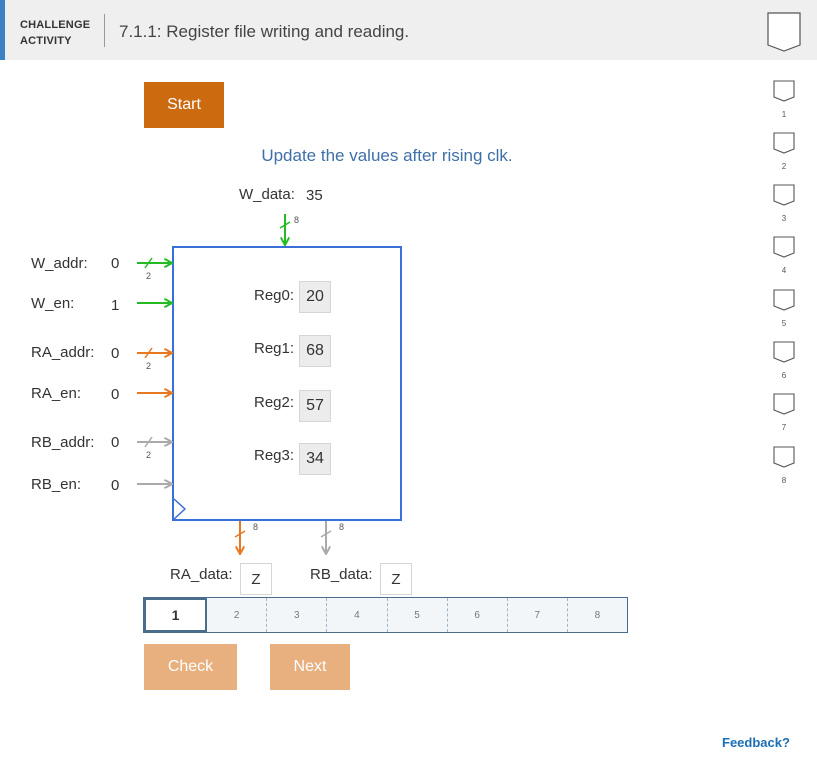  I want to click on reg2-value: 57, so click(315, 406).